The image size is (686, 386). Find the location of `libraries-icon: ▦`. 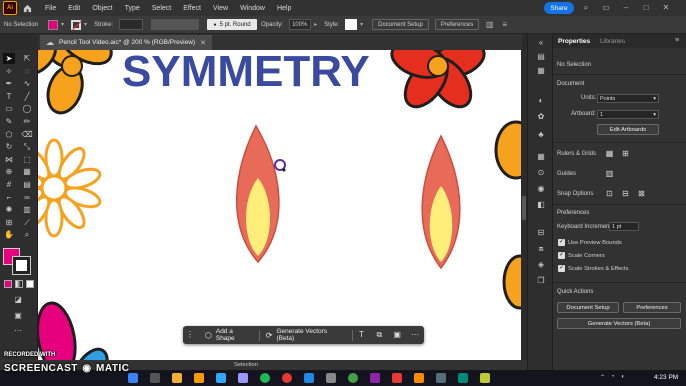

libraries-icon: ▦ is located at coordinates (541, 71).